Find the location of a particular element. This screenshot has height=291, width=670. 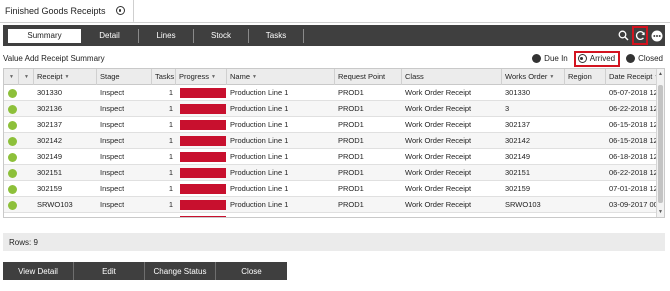

column-header-name: Name ▼ is located at coordinates (281, 77).